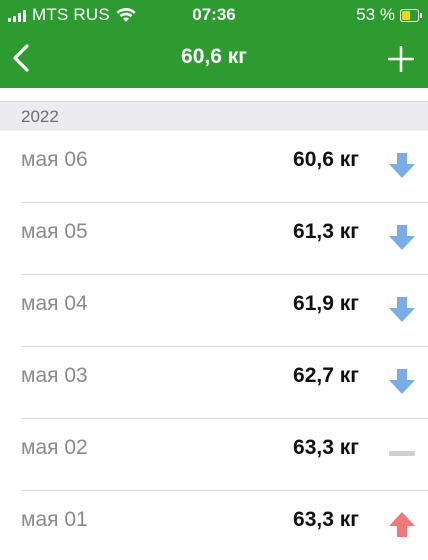  What do you see at coordinates (326, 159) in the screenshot?
I see `entry-weight: 60,6 кг` at bounding box center [326, 159].